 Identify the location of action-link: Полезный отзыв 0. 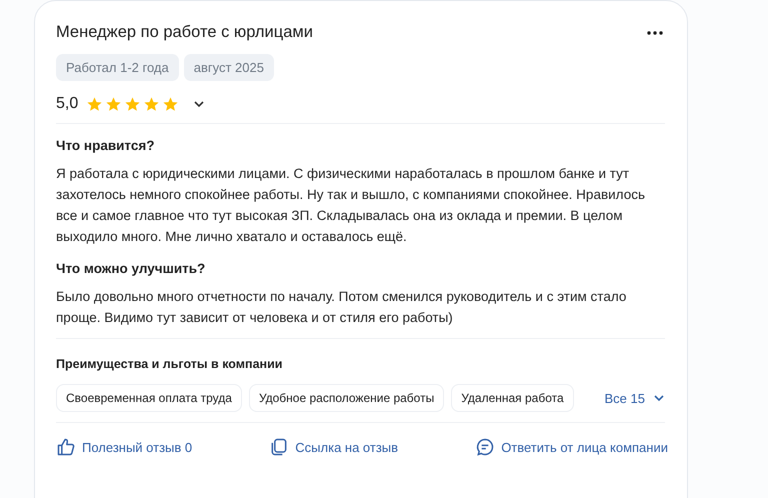
(124, 447).